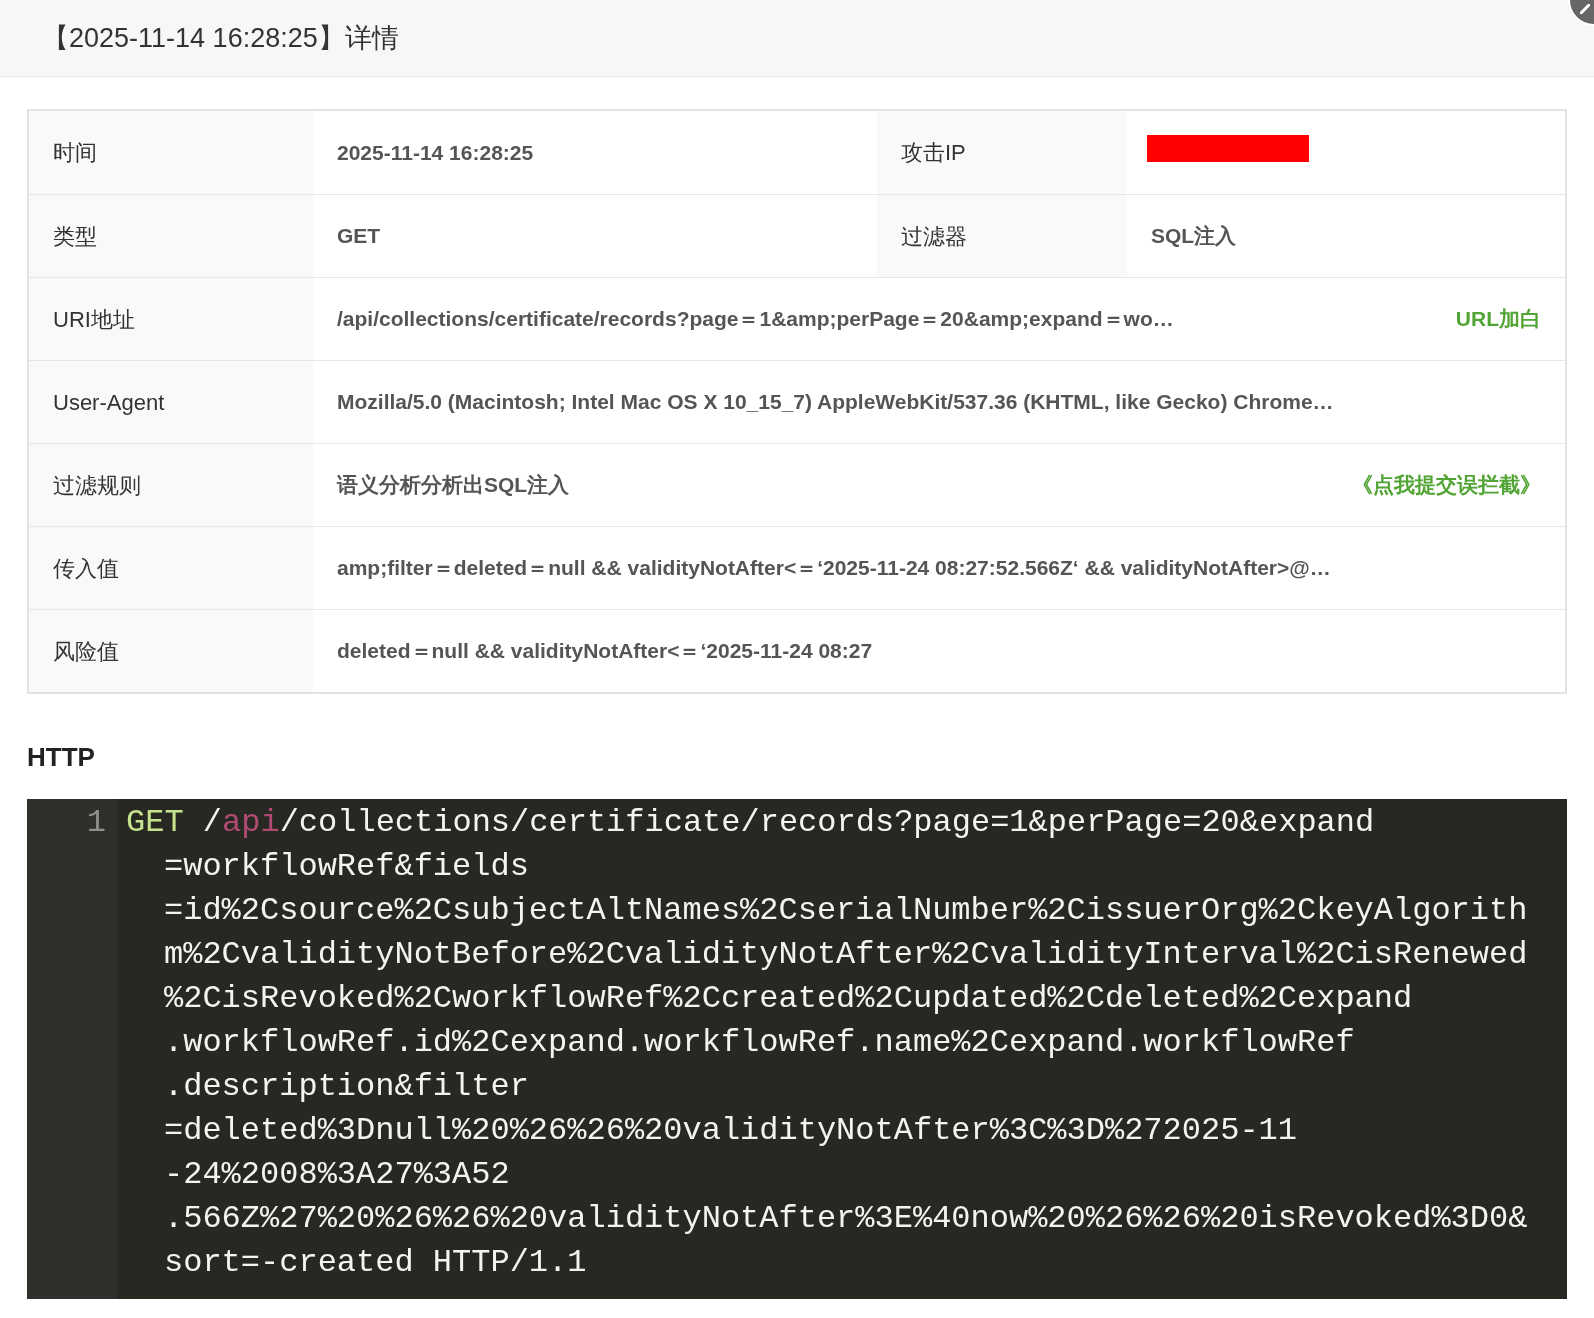 The image size is (1594, 1318). I want to click on action-link: 《点我提交误拦截》, so click(1446, 485).